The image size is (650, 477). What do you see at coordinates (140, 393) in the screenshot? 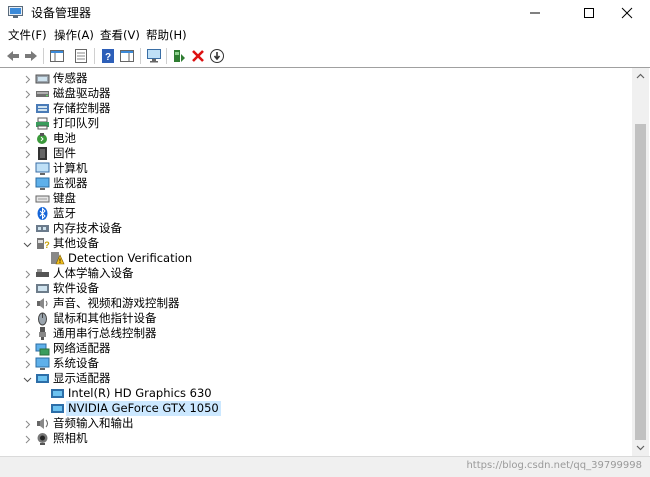
I see `device-label: Intel(R) HD Graphics 630` at bounding box center [140, 393].